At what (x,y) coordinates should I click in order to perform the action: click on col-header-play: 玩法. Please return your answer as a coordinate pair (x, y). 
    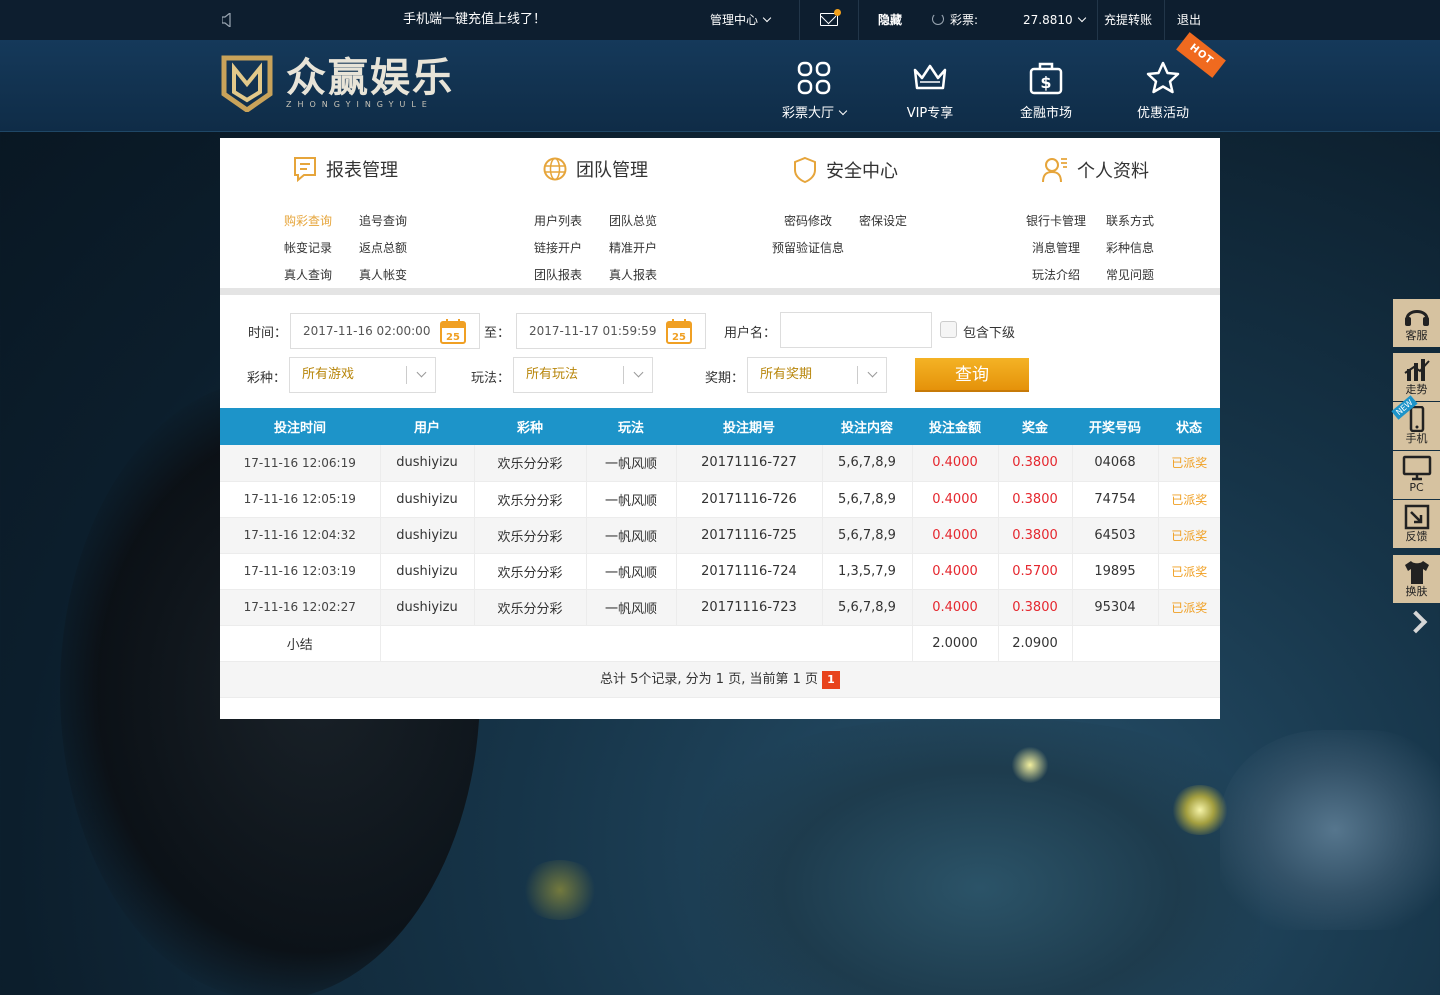
    Looking at the image, I should click on (631, 426).